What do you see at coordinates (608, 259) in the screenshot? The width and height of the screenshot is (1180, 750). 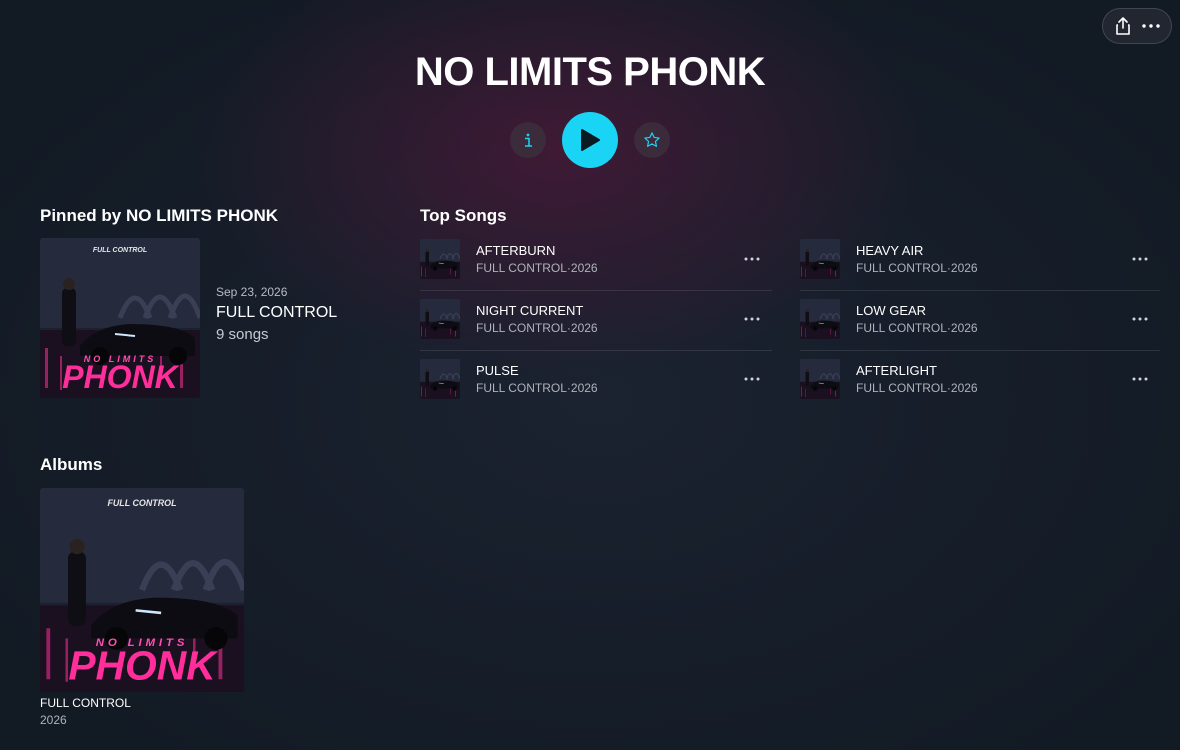 I see `song-text: AFTERBURN FULL CONTROL·2026` at bounding box center [608, 259].